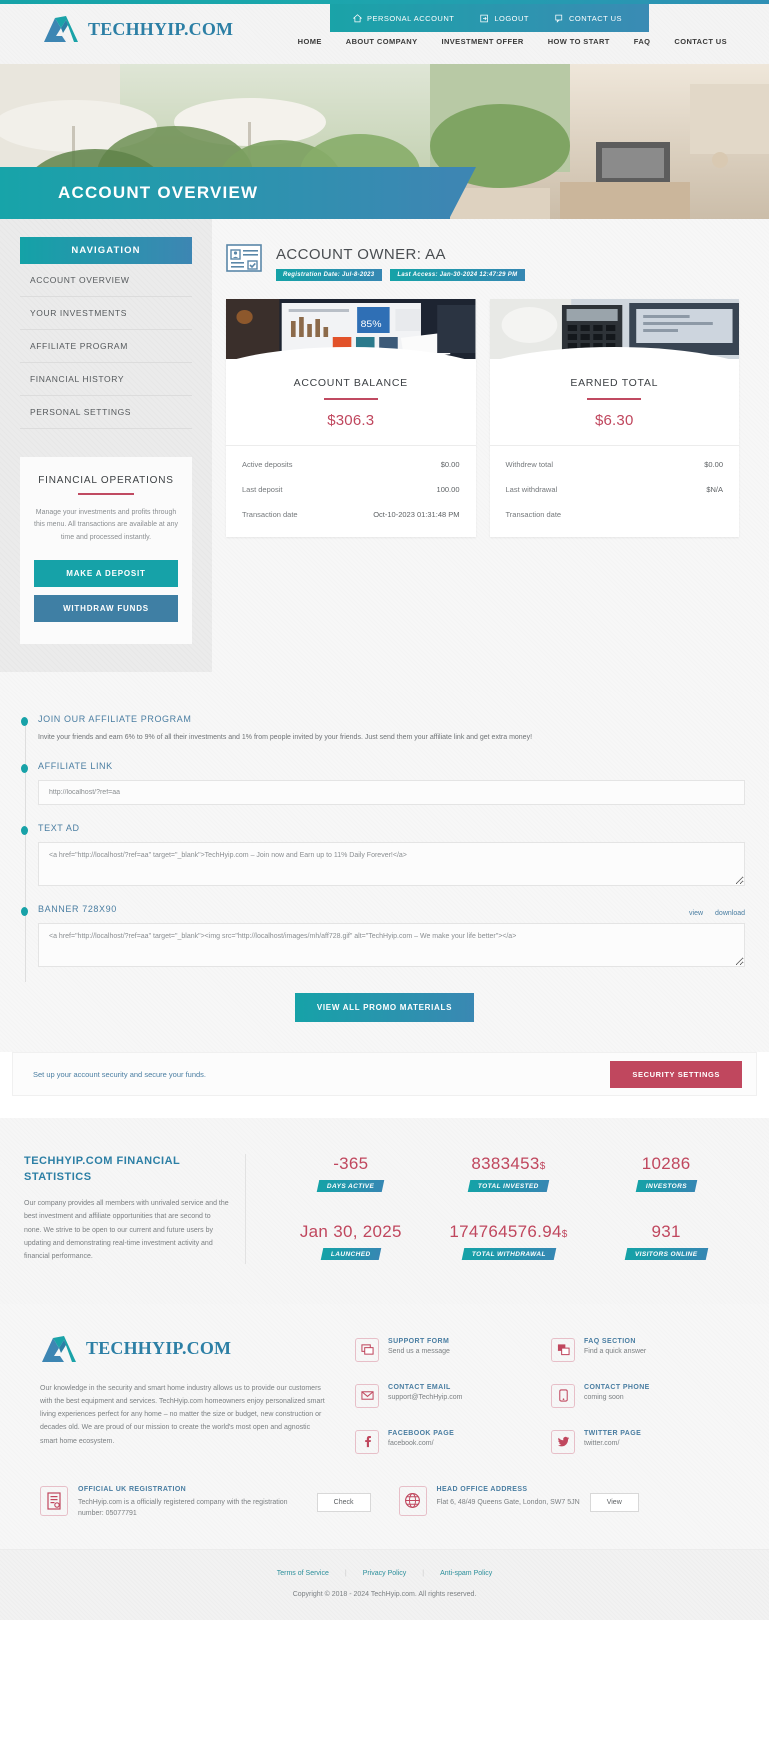  I want to click on row-label: Last deposit, so click(262, 489).